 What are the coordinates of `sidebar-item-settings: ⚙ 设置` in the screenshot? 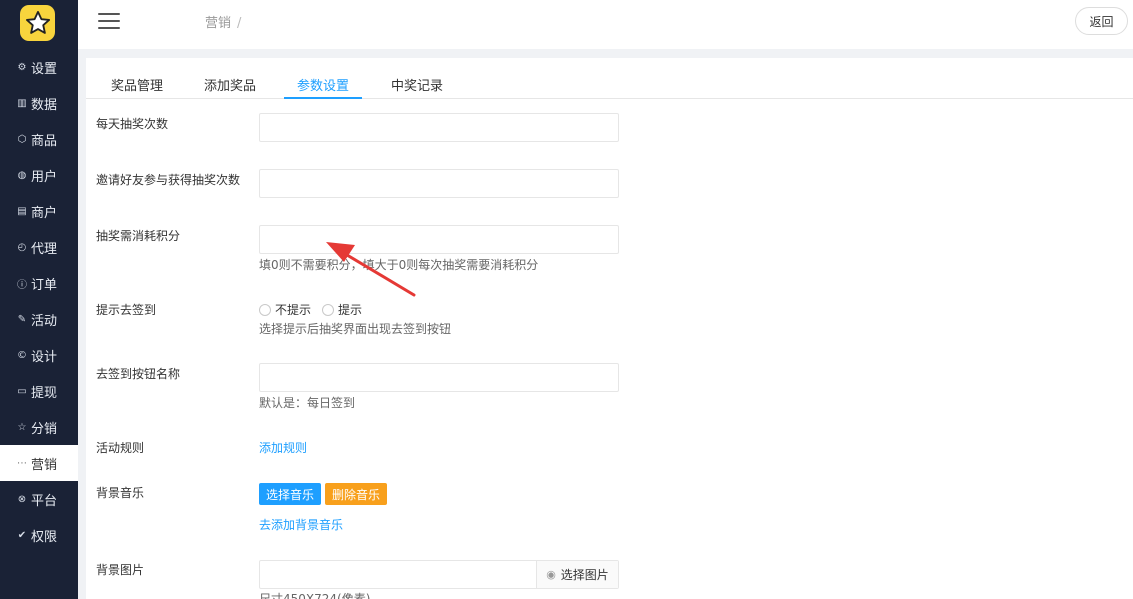 It's located at (39, 67).